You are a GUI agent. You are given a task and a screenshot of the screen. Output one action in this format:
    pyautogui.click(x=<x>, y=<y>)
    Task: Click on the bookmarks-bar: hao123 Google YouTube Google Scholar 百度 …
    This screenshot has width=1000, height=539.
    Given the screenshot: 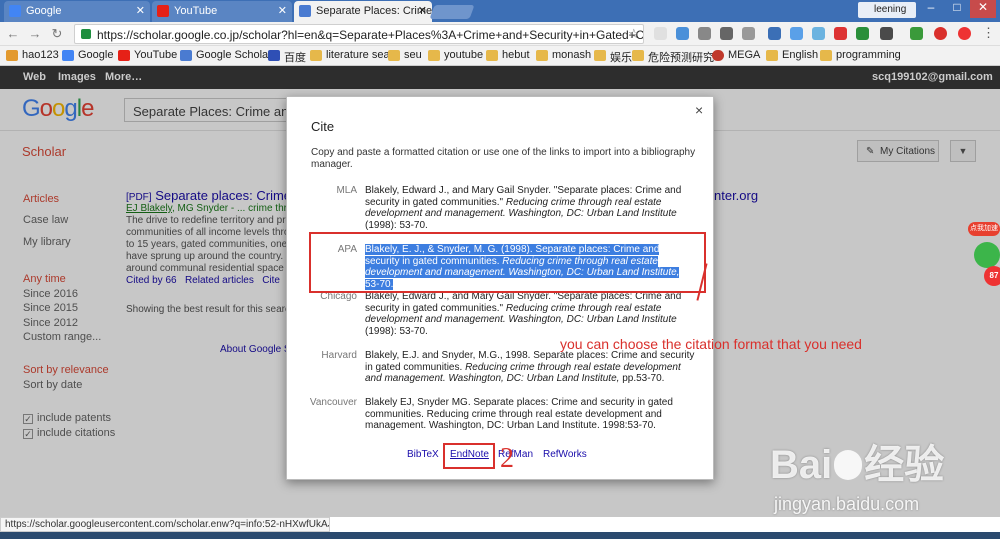 What is the action you would take?
    pyautogui.click(x=500, y=56)
    